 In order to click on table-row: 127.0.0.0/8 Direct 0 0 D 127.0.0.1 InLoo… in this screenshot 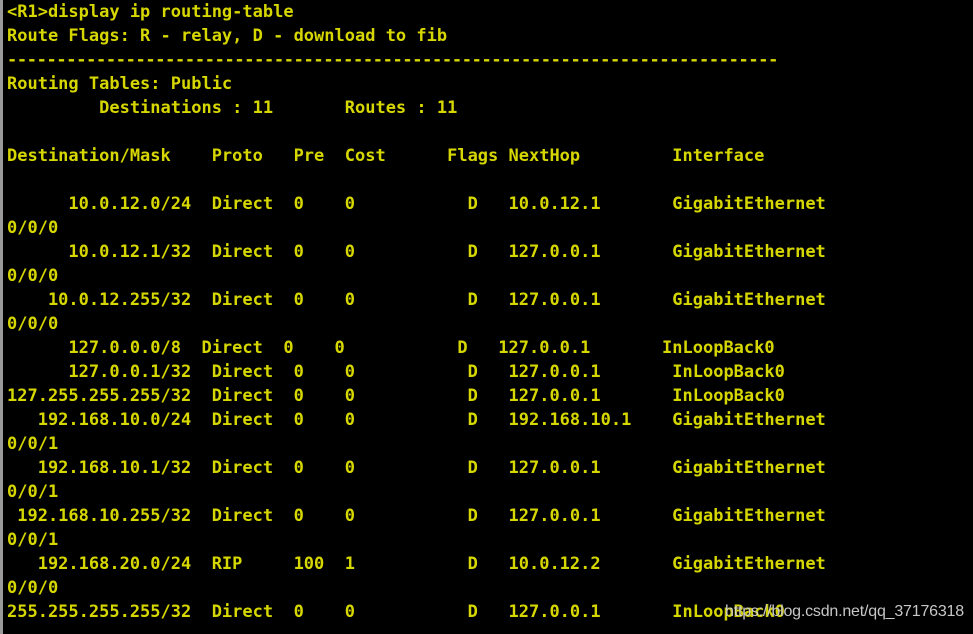, I will do `click(391, 348)`.